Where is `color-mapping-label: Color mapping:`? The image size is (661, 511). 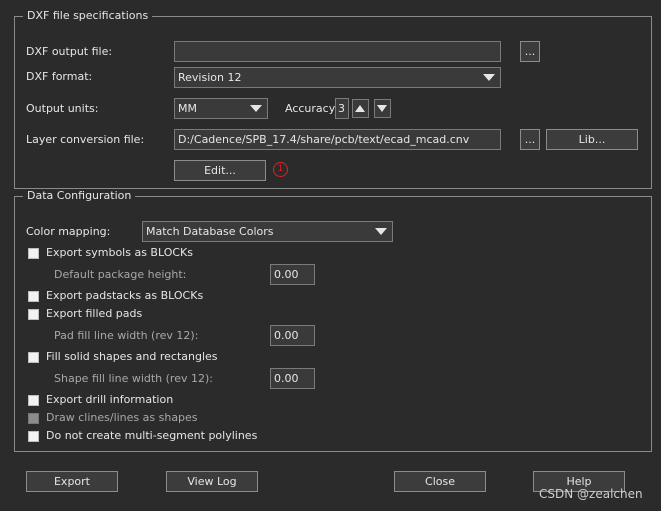 color-mapping-label: Color mapping: is located at coordinates (68, 231).